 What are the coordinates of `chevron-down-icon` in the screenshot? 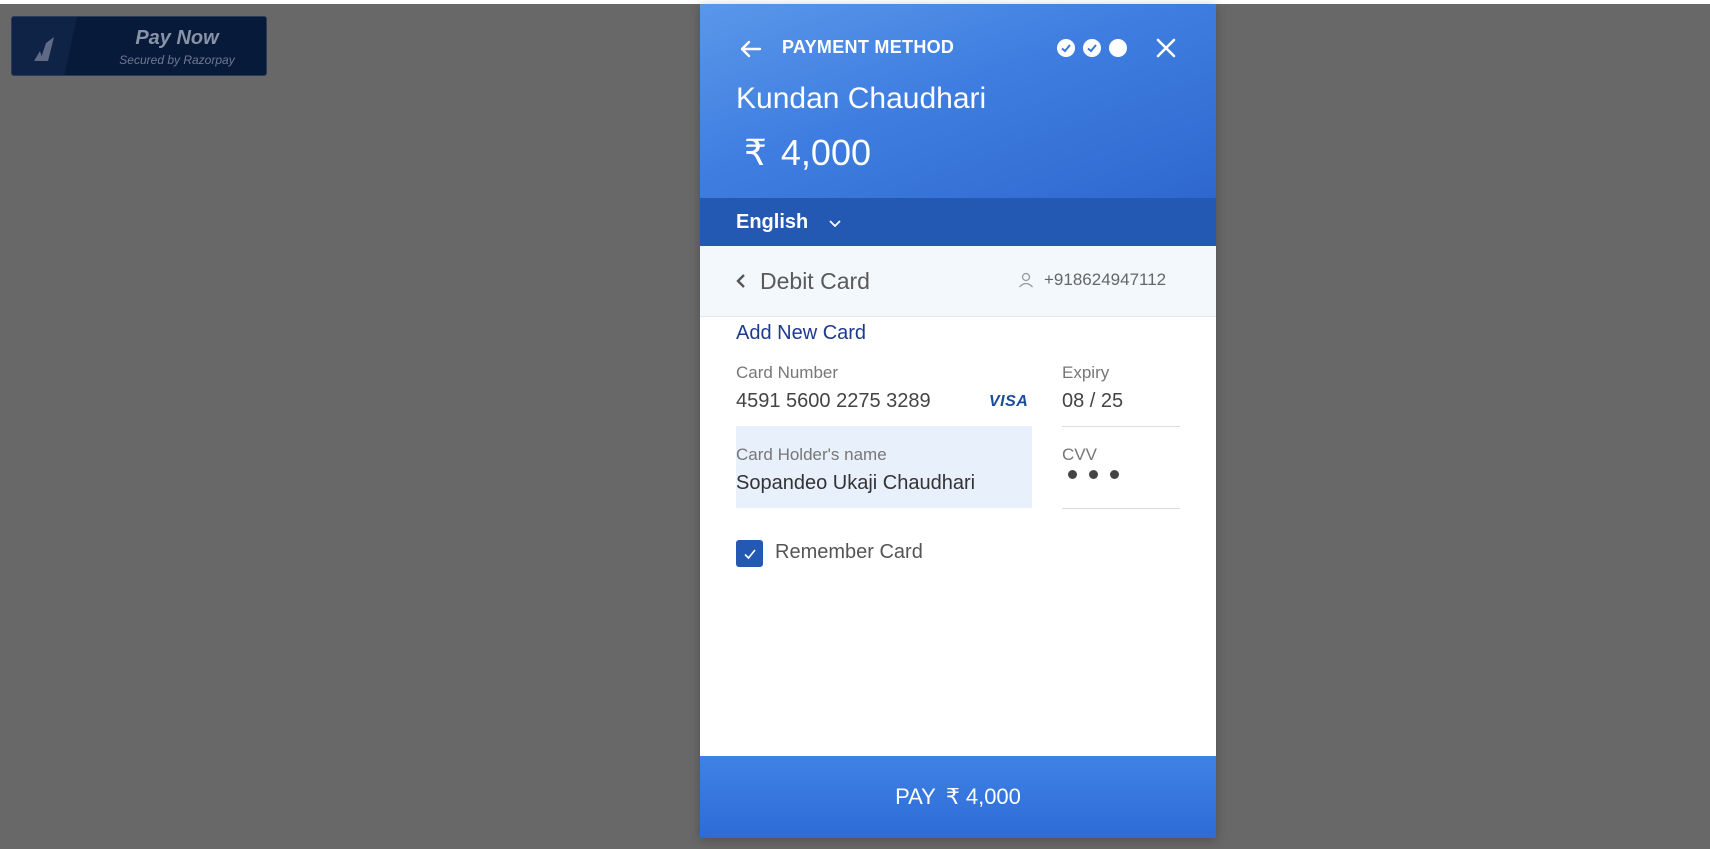 It's located at (835, 224).